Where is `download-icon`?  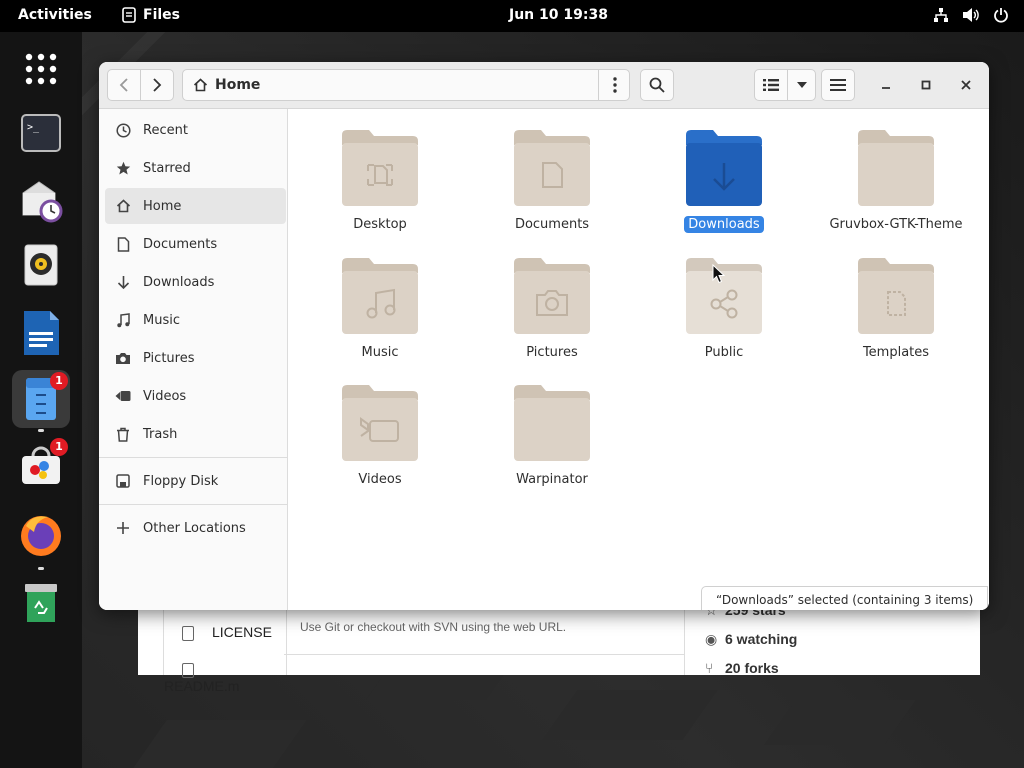 download-icon is located at coordinates (123, 282).